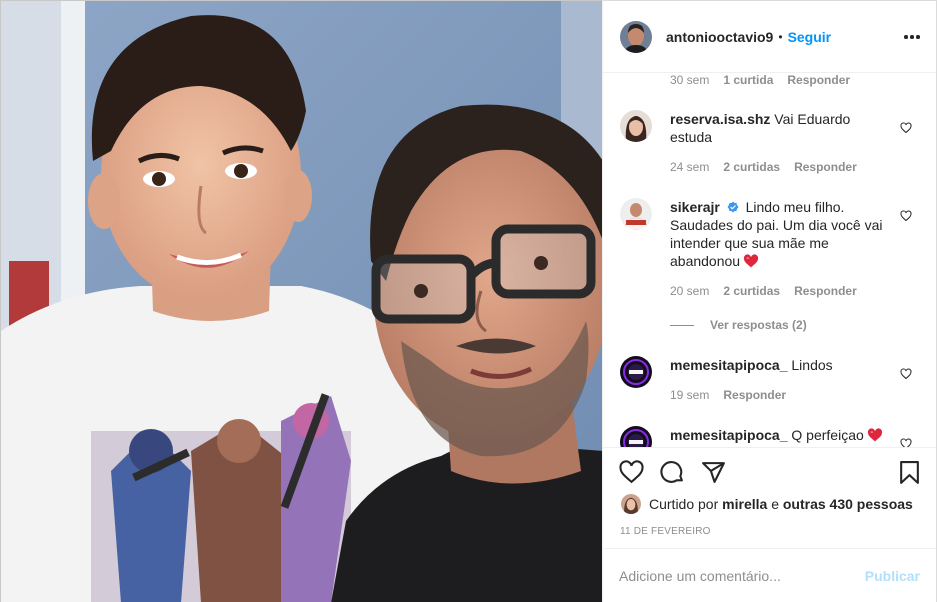 Image resolution: width=937 pixels, height=602 pixels. What do you see at coordinates (748, 80) in the screenshot?
I see `comment-likes: 1 curtida` at bounding box center [748, 80].